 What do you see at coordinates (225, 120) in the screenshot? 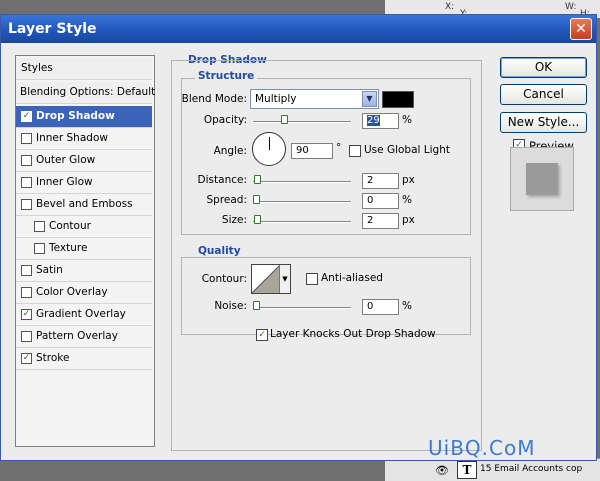
I see `opacity-label: Opacity:` at bounding box center [225, 120].